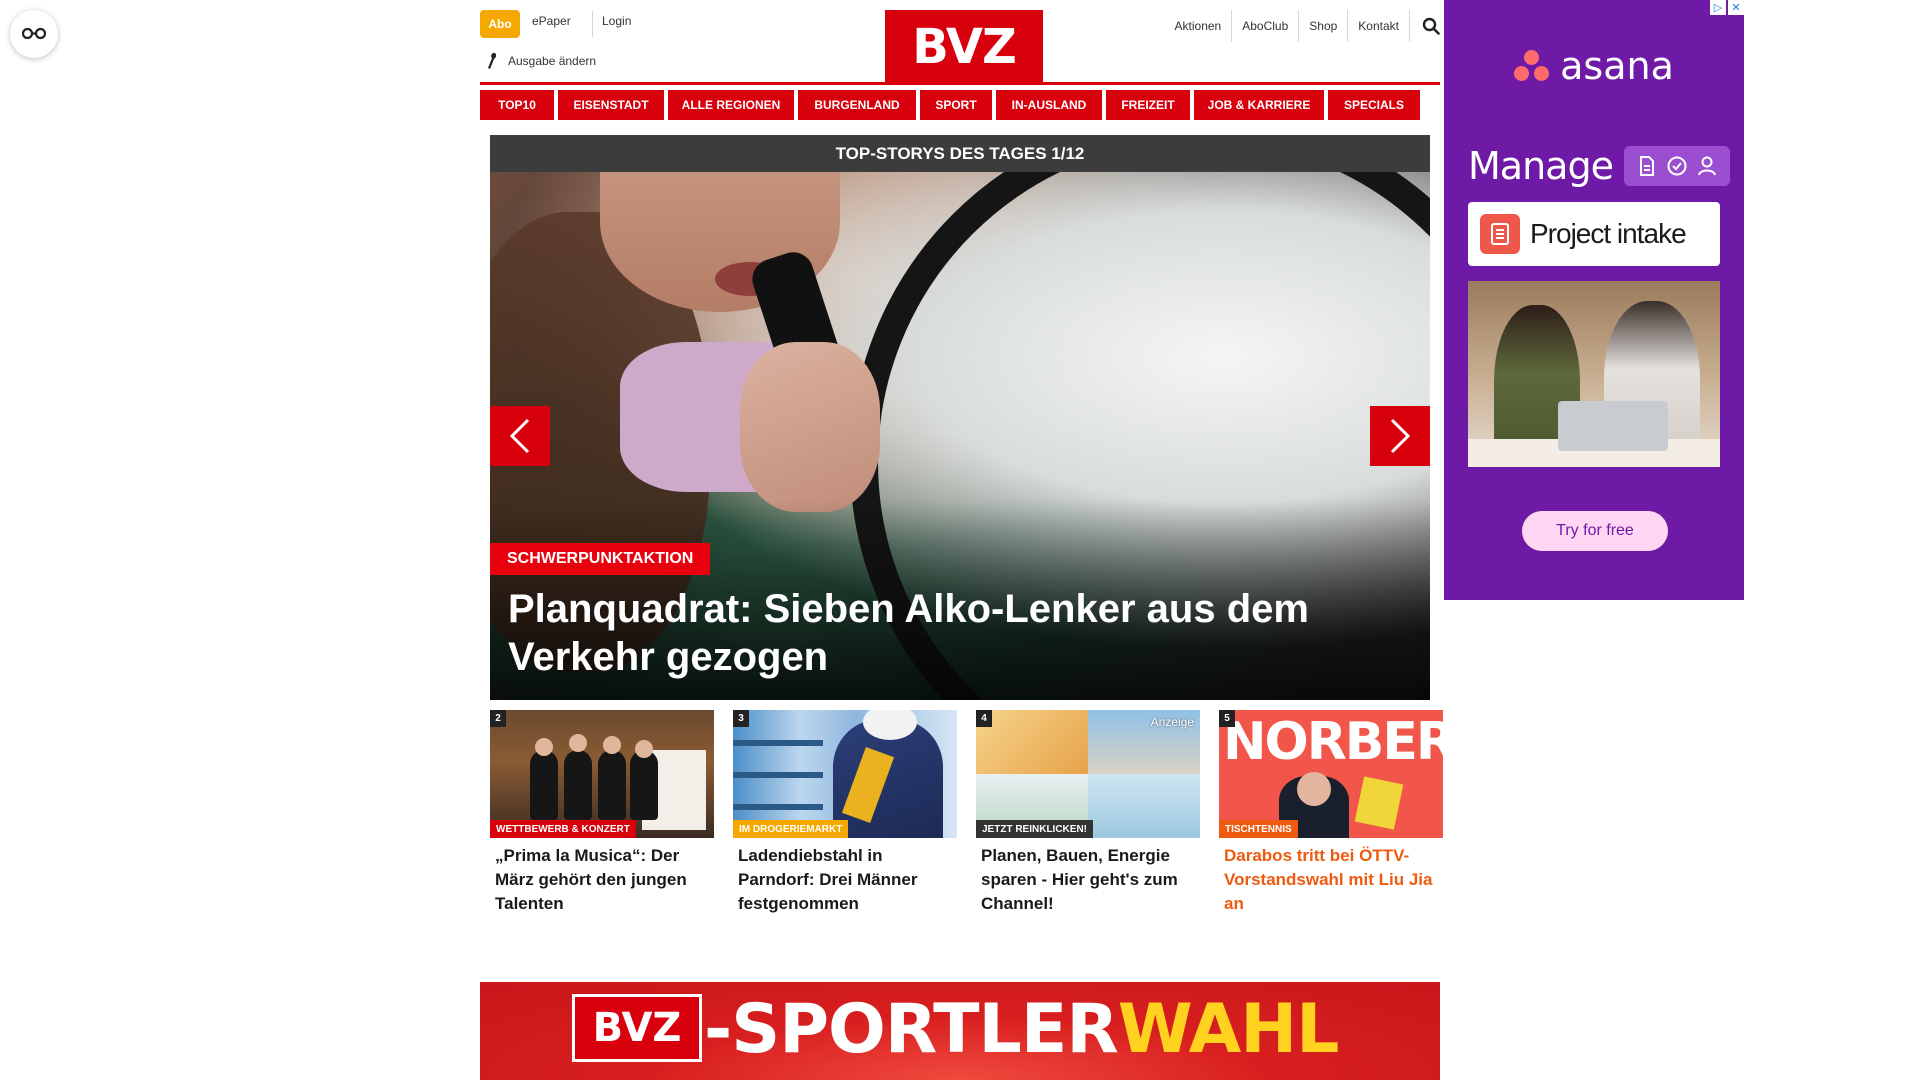  What do you see at coordinates (492, 60) in the screenshot?
I see `edition-pin-icon` at bounding box center [492, 60].